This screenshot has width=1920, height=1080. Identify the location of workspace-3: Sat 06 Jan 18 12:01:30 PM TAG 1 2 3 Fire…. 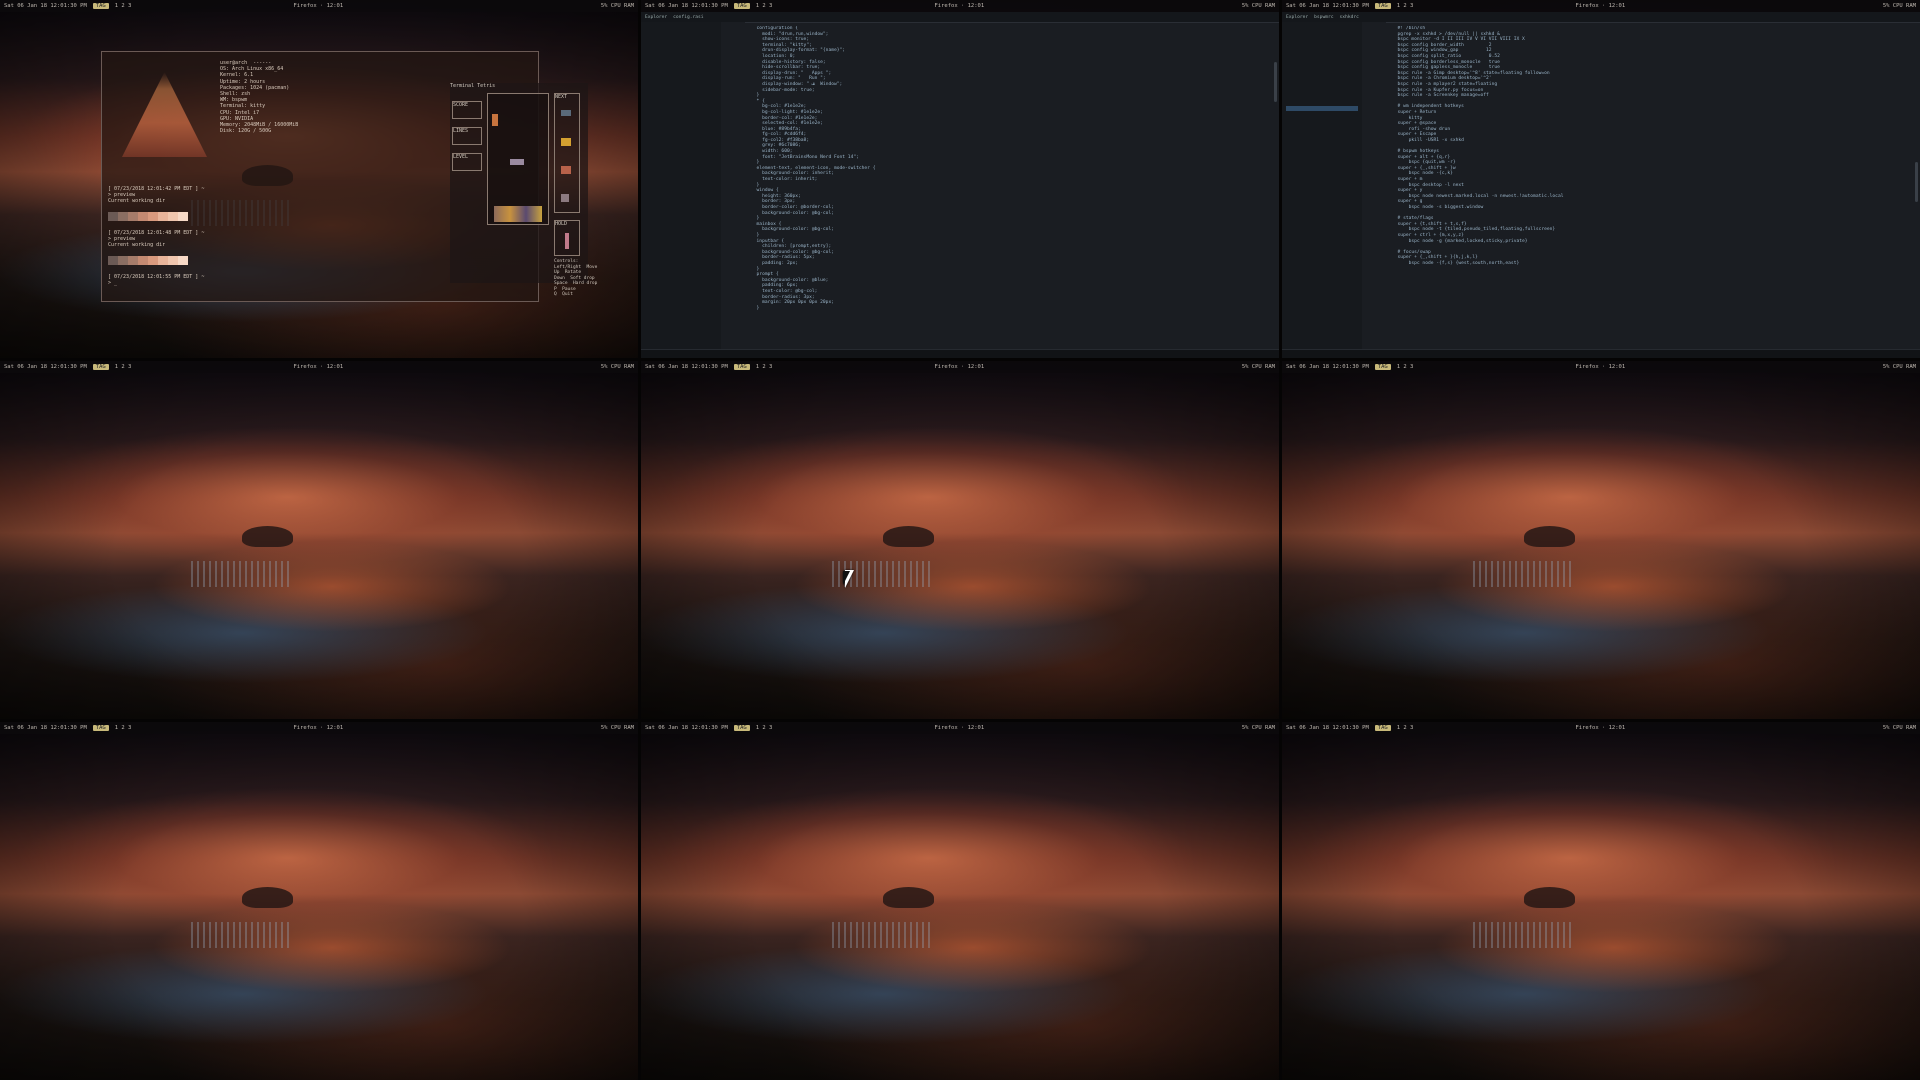
(1601, 179).